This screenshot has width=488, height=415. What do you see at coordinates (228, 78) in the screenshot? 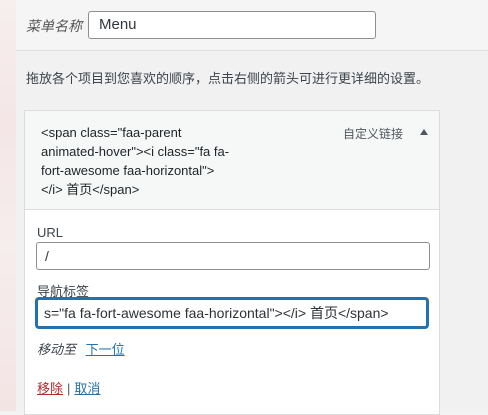
I see `drag-instructions: 拖放各个项目到您喜欢的顺序，点击右侧的箭头可进行更详细的设置。` at bounding box center [228, 78].